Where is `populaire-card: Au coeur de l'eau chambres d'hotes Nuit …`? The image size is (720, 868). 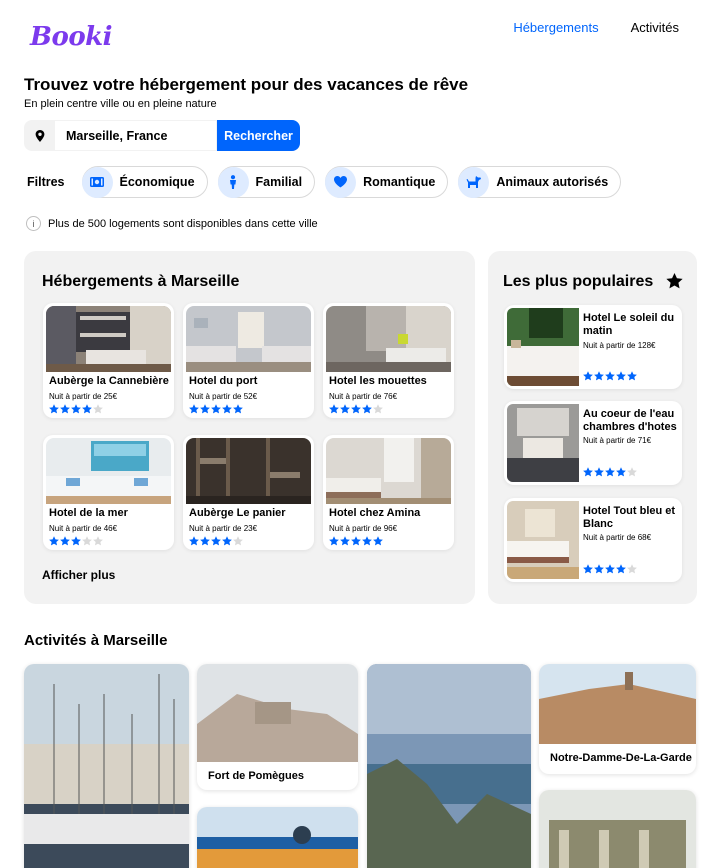 populaire-card: Au coeur de l'eau chambres d'hotes Nuit … is located at coordinates (593, 443).